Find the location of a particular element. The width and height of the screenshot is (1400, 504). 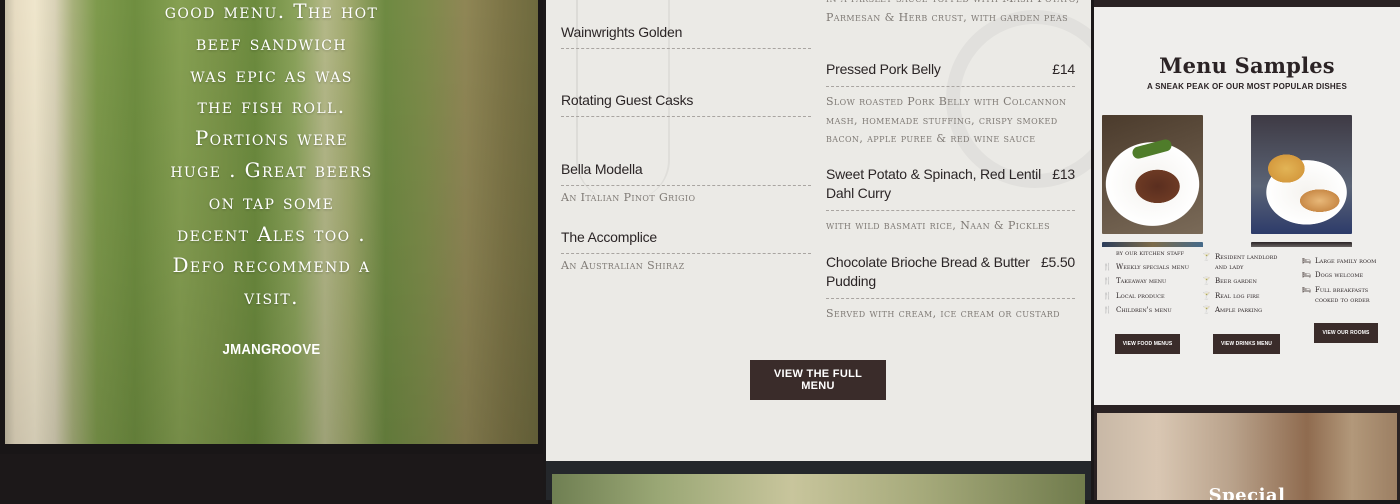

samples-subtitle: A SNEAK PEAK OF OUR MOST POPULAR DISHES is located at coordinates (1247, 86).